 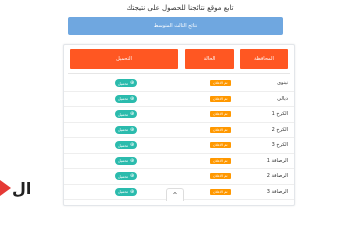 I want to click on governorate-name: الكرخ 1, so click(x=279, y=114).